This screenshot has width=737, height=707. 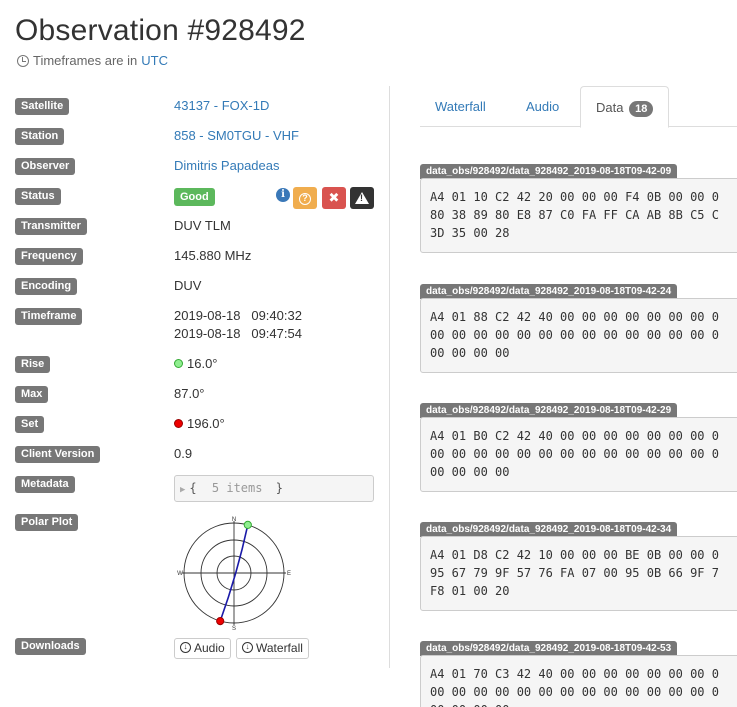 I want to click on max-value: 87.0°, so click(x=189, y=393).